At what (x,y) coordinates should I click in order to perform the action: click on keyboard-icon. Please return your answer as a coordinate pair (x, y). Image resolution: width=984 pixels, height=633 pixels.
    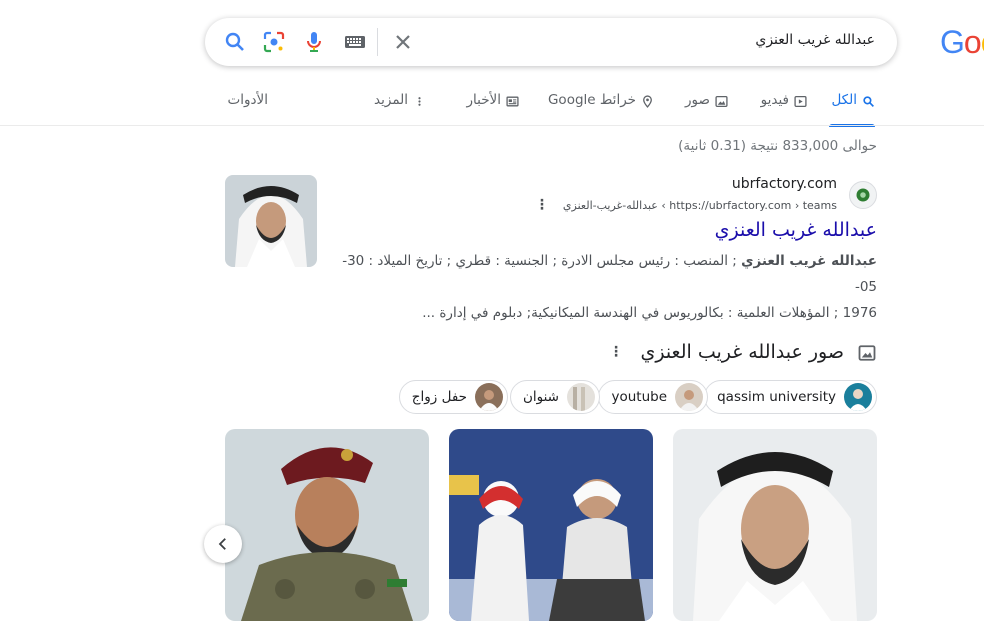
    Looking at the image, I should click on (355, 42).